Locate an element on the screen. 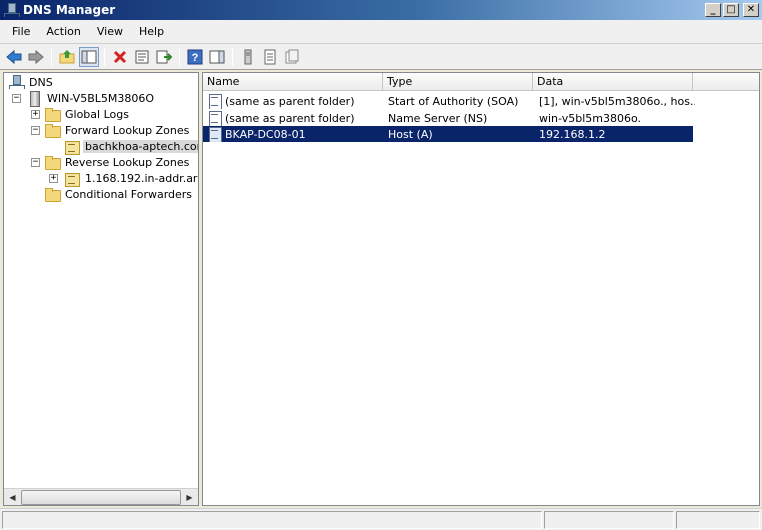 The image size is (762, 530). menu-view: View is located at coordinates (110, 31).